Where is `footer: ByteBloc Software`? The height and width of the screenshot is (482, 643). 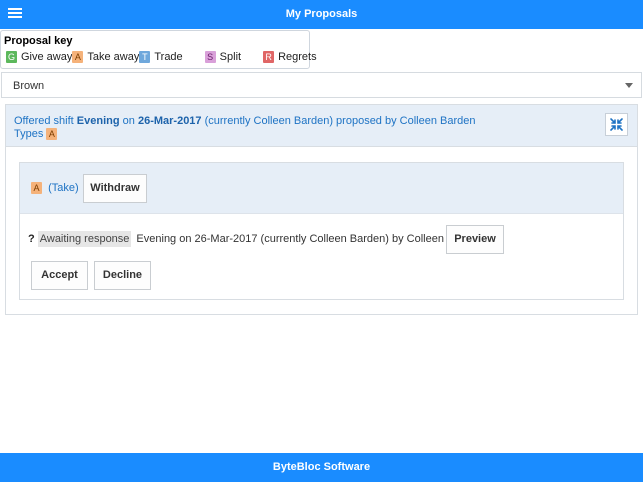 footer: ByteBloc Software is located at coordinates (321, 467).